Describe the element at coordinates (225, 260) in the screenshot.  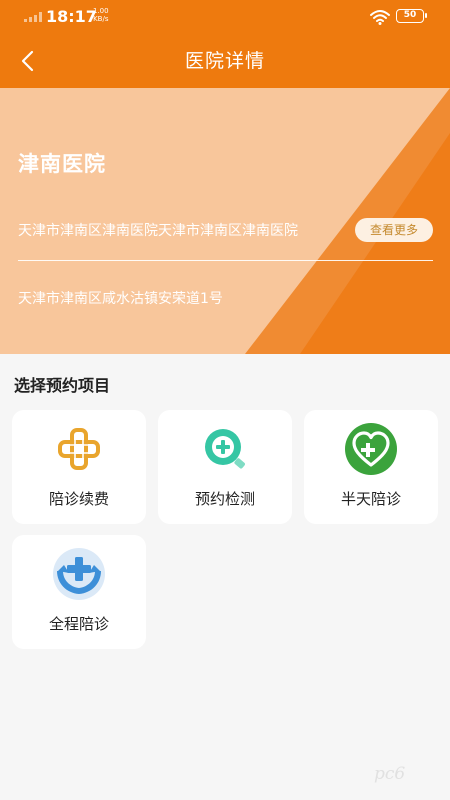
I see `divider` at that location.